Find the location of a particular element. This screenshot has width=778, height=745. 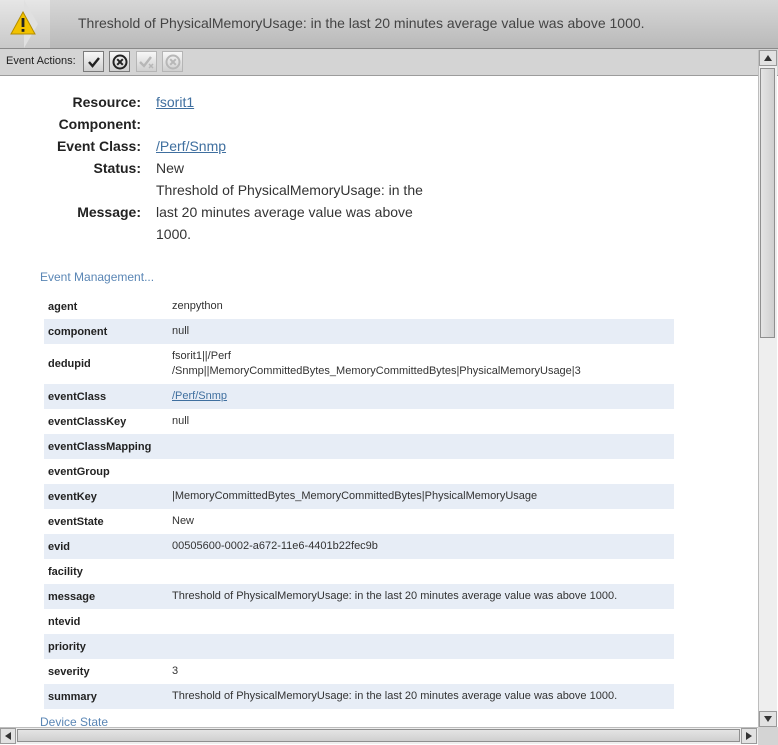

message-line-2: last 20 minutes average value was above is located at coordinates (284, 212).